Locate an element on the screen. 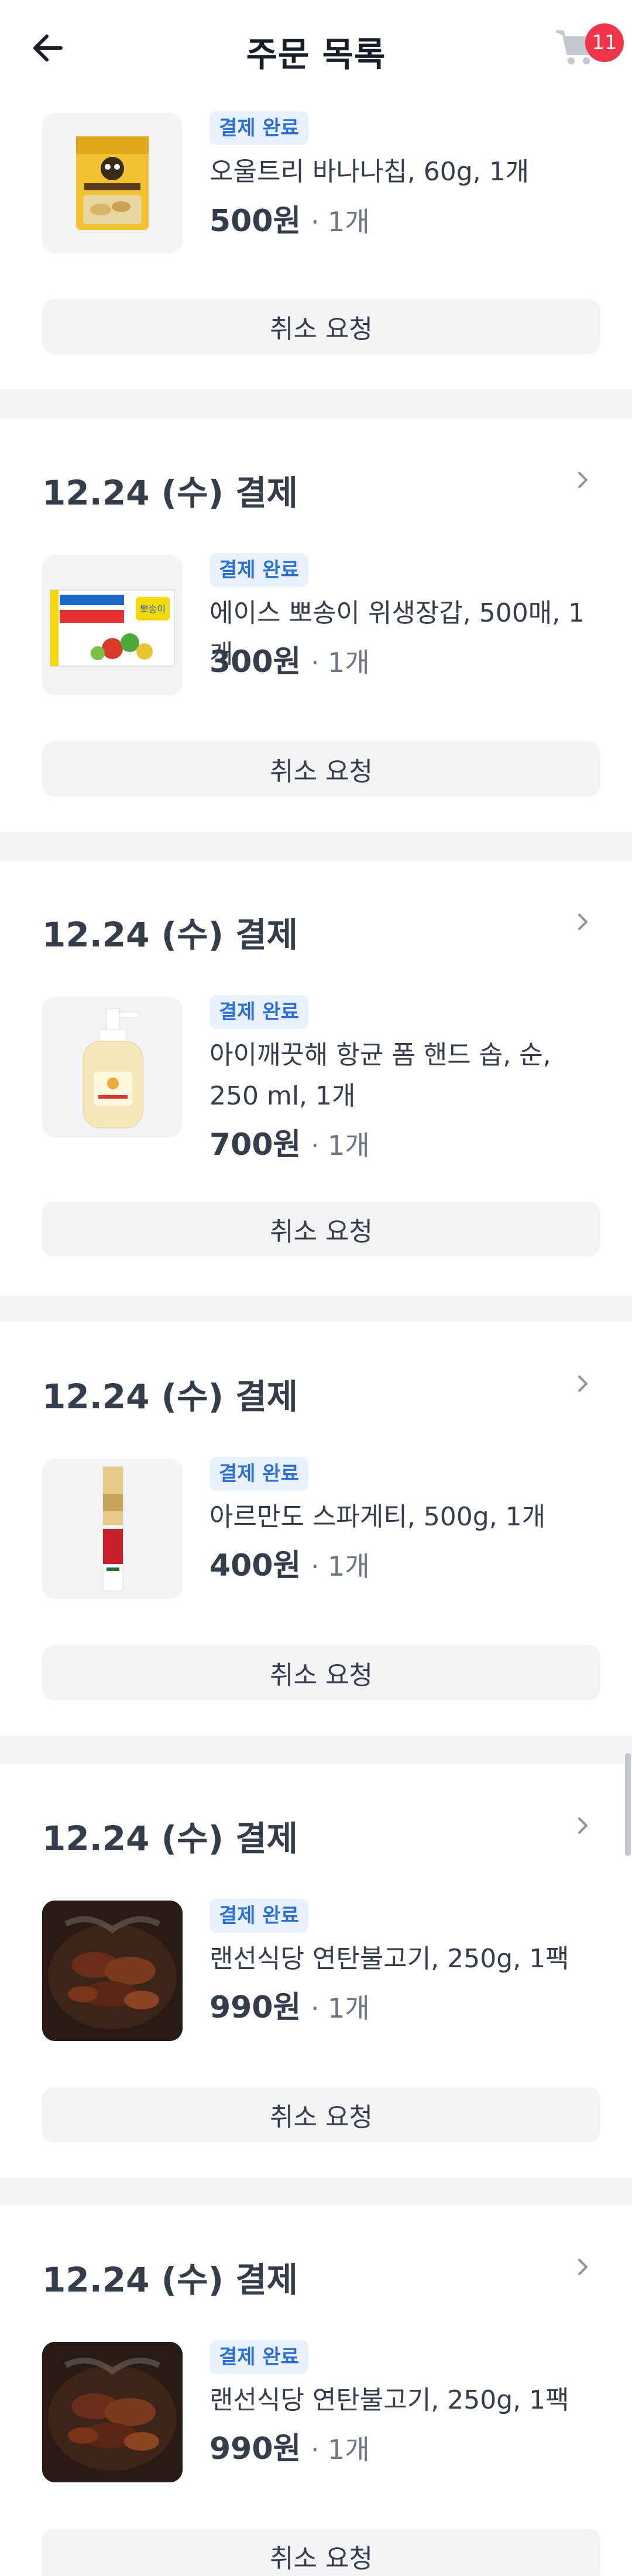  scrollbar is located at coordinates (628, 1804).